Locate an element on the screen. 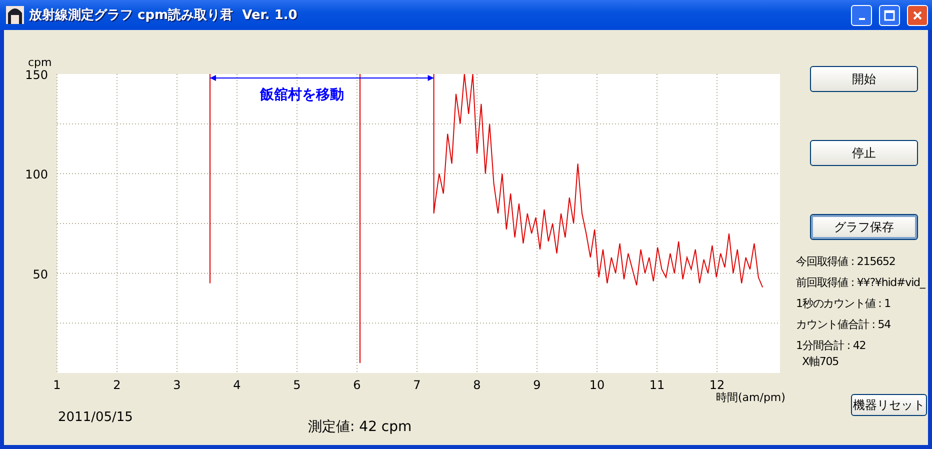 This screenshot has height=449, width=932. close-button is located at coordinates (917, 15).